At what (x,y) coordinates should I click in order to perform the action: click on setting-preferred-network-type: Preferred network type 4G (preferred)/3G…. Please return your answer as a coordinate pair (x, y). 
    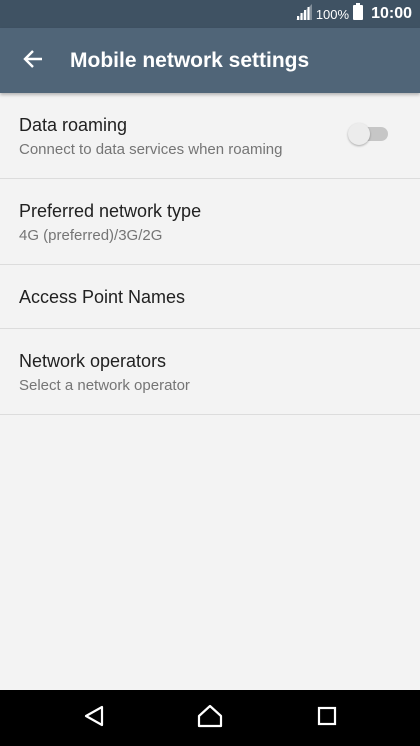
    Looking at the image, I should click on (210, 222).